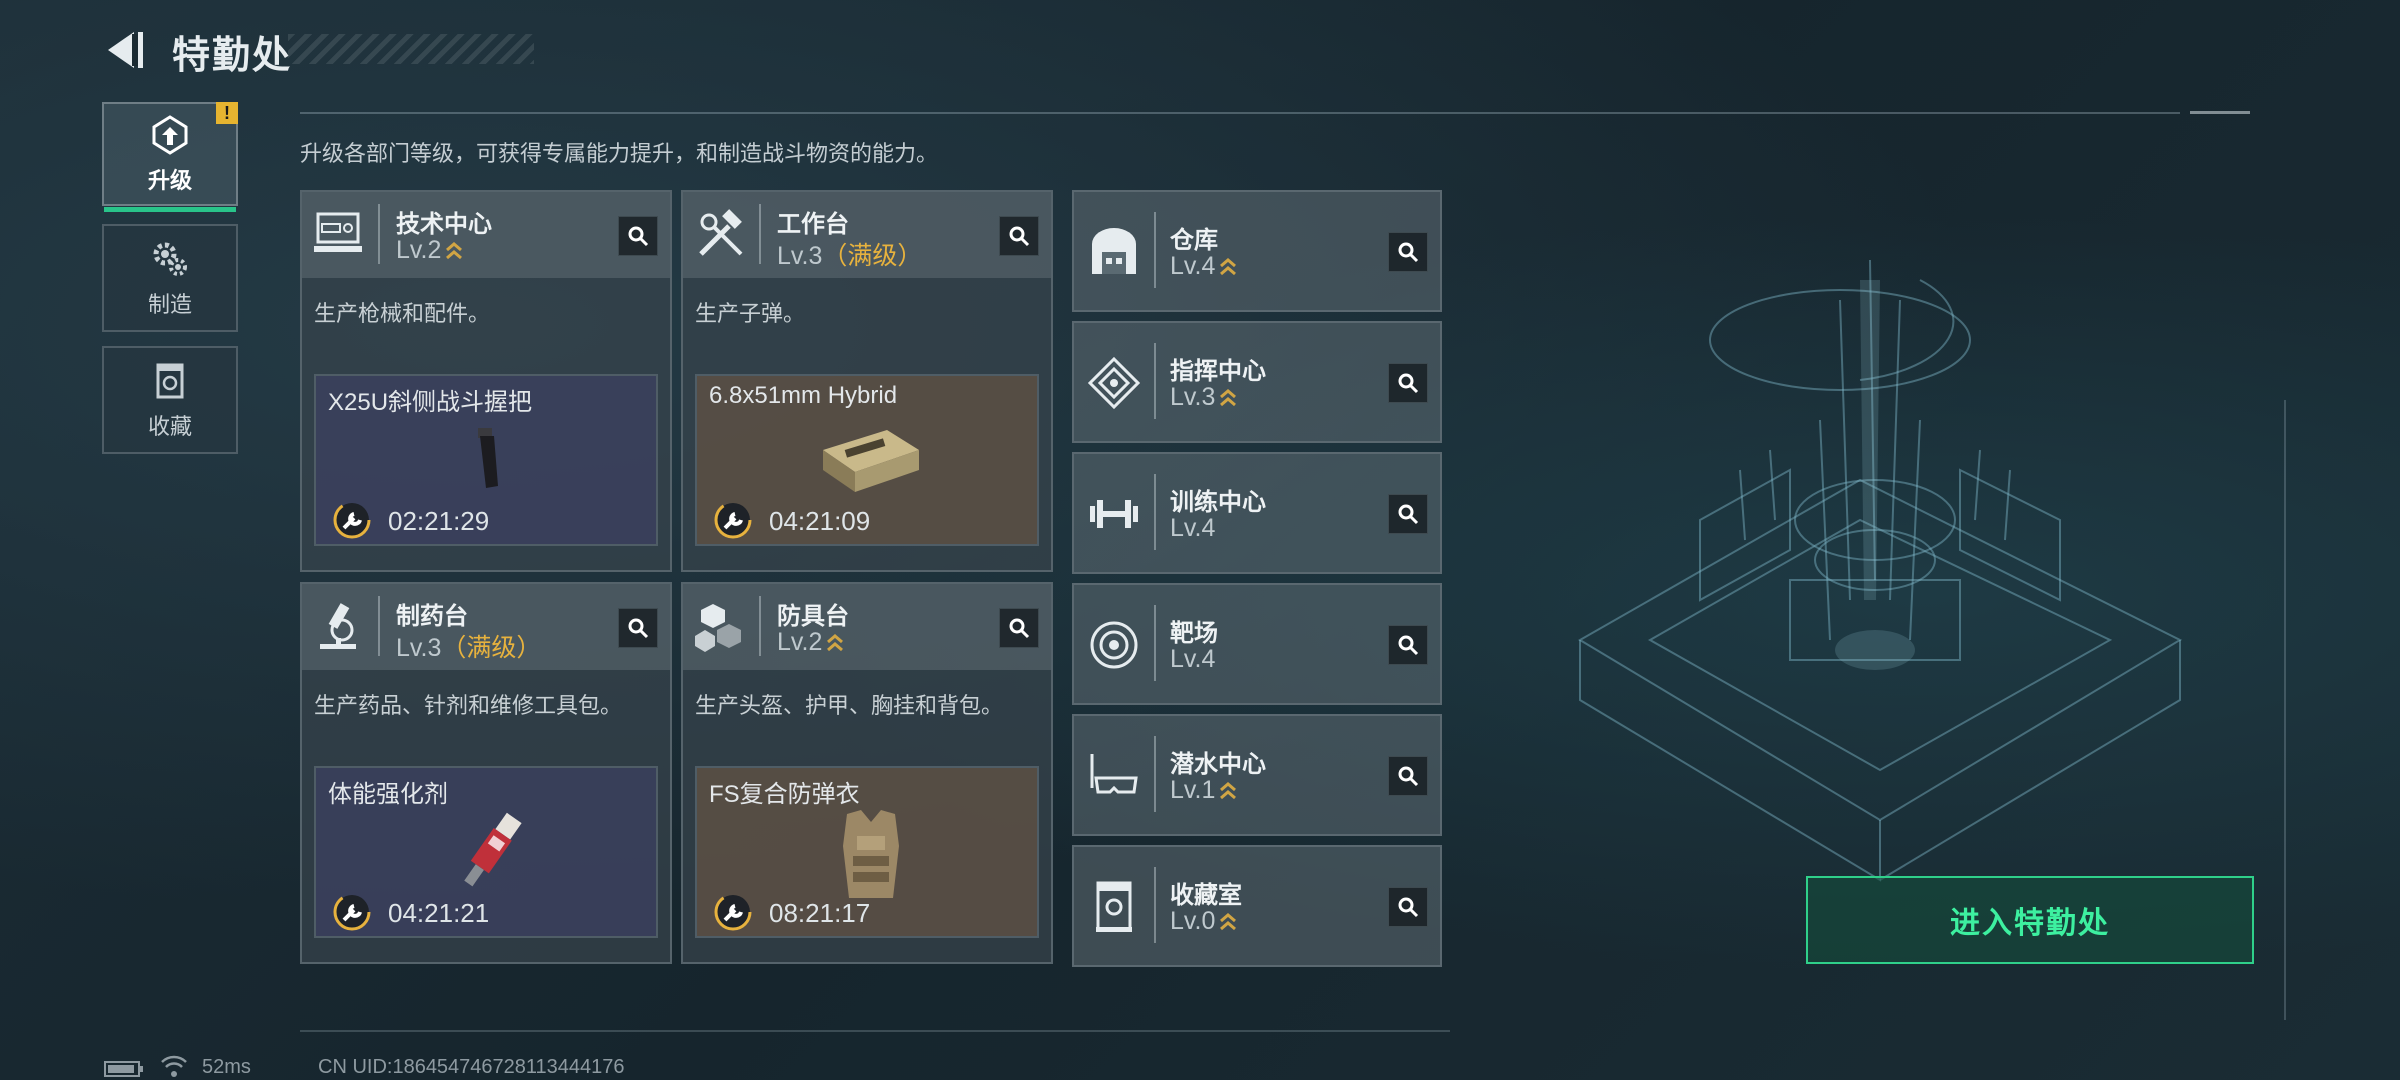 The image size is (2400, 1080). Describe the element at coordinates (1218, 371) in the screenshot. I see `department-name: 指挥中心` at that location.